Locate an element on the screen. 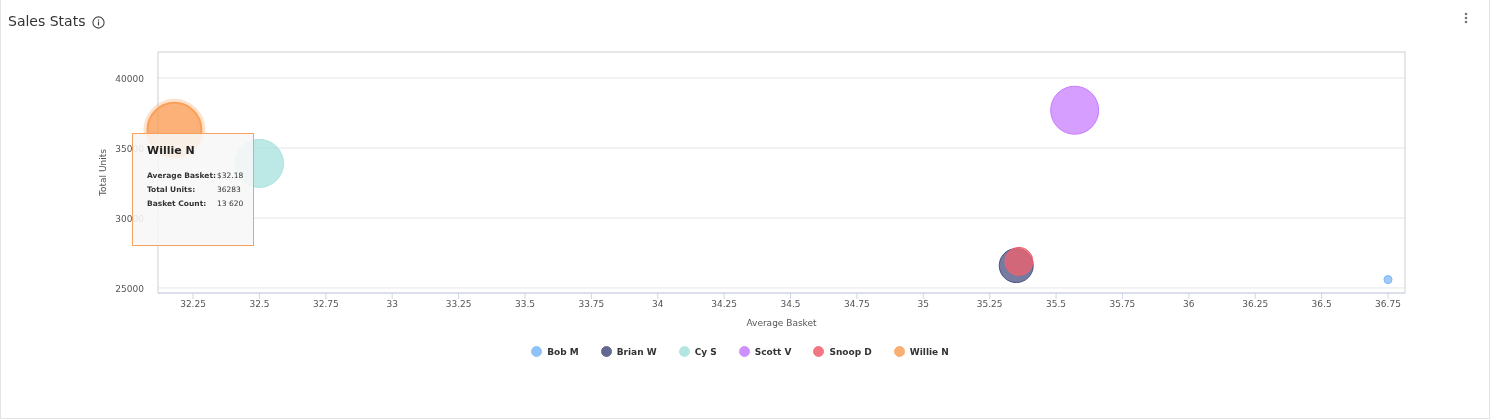 Image resolution: width=1497 pixels, height=419 pixels. axis-tick-label: 35.25 is located at coordinates (989, 304).